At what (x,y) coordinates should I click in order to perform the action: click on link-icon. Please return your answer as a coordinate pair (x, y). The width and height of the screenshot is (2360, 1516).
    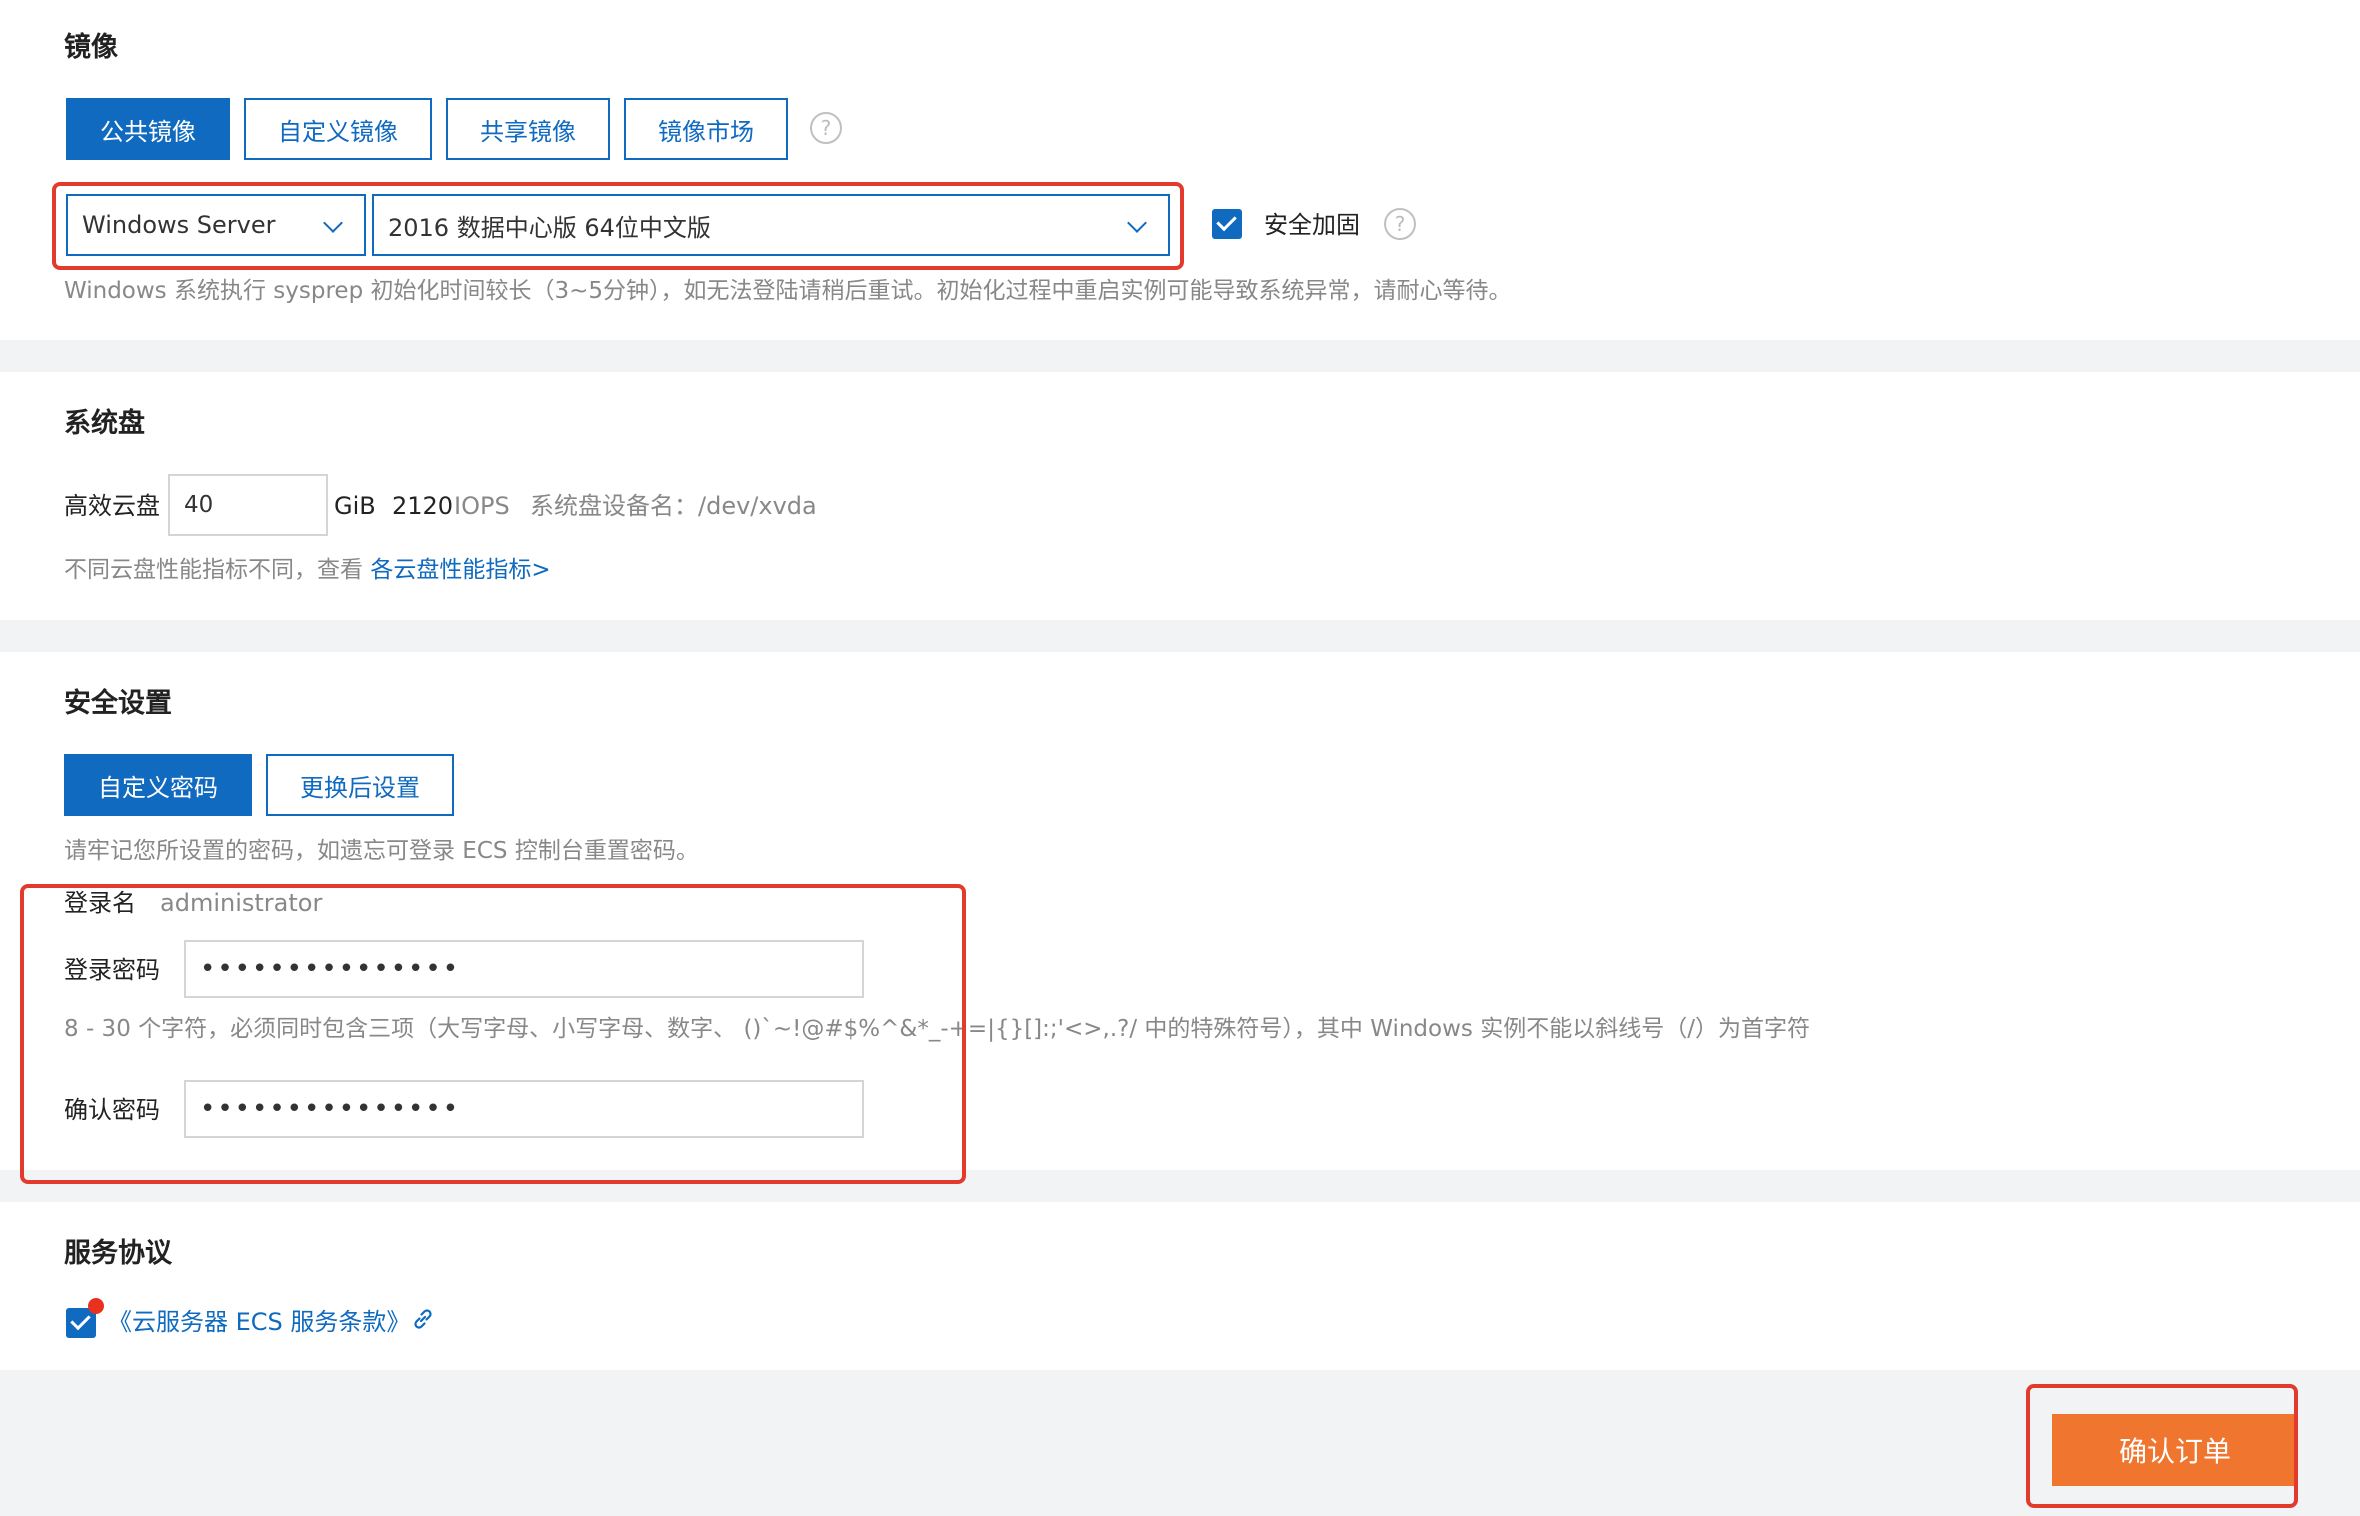
    Looking at the image, I should click on (423, 1319).